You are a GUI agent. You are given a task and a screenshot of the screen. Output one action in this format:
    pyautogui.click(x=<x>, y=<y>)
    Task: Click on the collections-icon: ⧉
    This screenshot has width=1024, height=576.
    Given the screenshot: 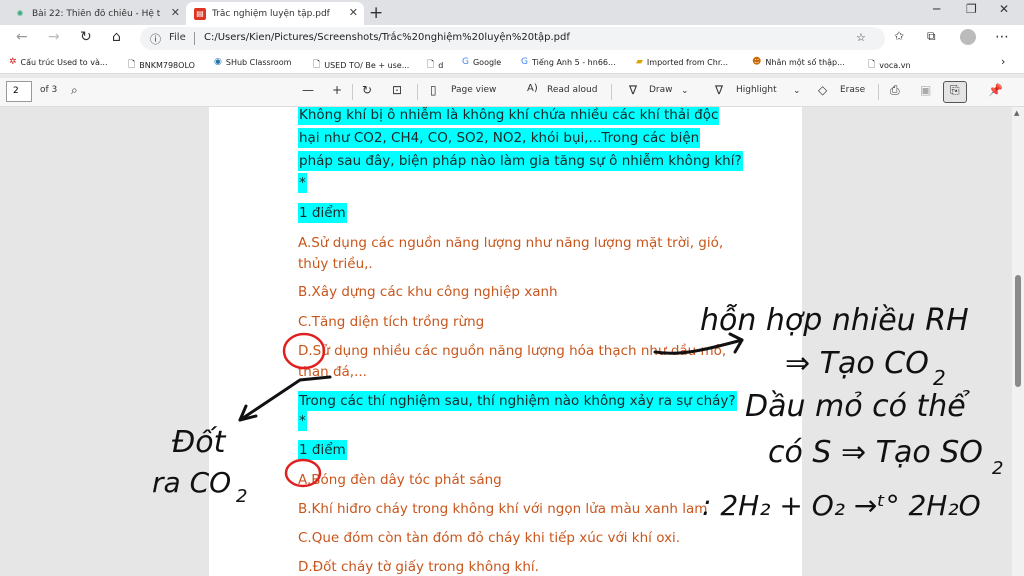 What is the action you would take?
    pyautogui.click(x=931, y=36)
    